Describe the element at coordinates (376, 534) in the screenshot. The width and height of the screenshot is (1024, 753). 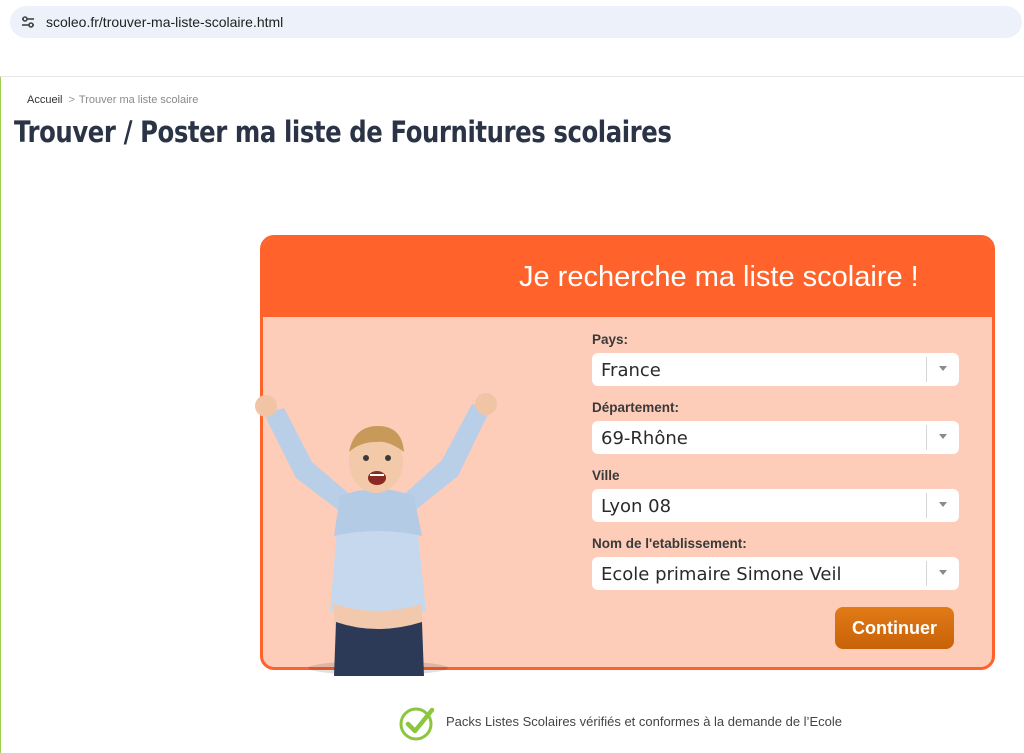
I see `child-cheering-image` at that location.